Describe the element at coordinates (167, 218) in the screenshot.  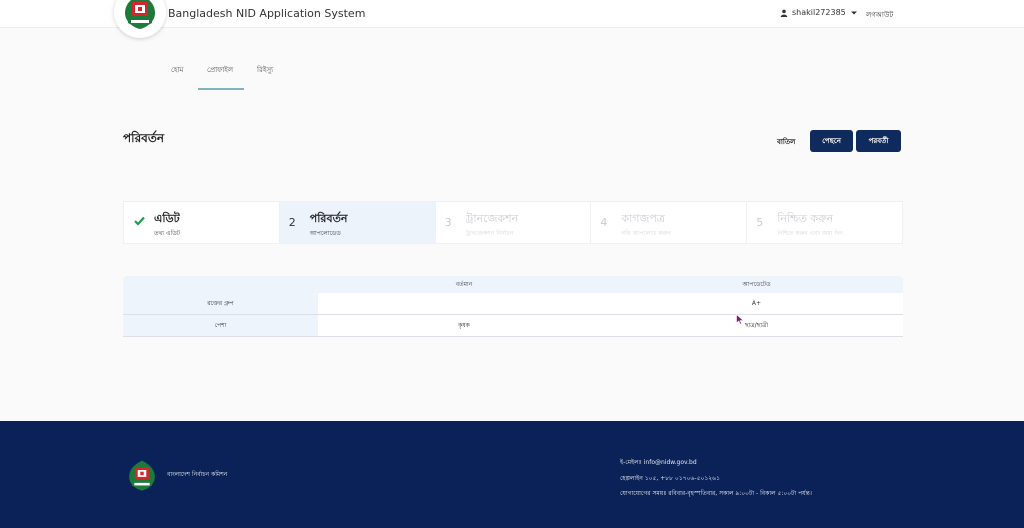
I see `step-title: এডিট` at that location.